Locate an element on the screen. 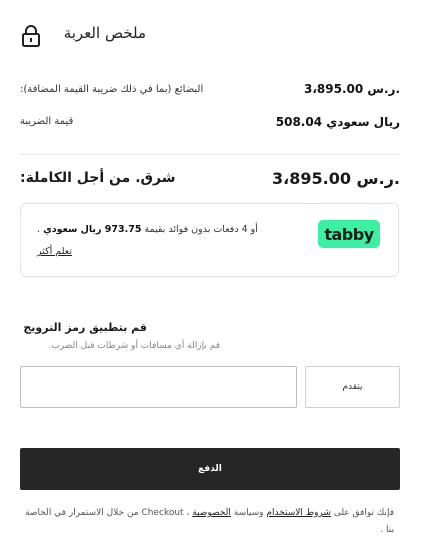  total-label: شرق. من أجل الكاملة: is located at coordinates (98, 178).